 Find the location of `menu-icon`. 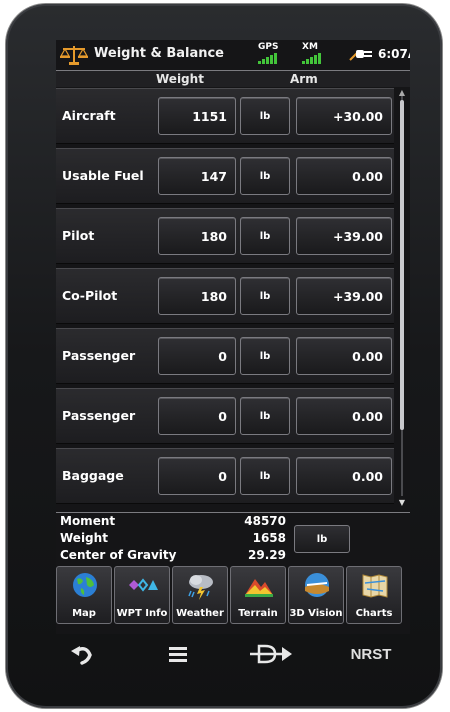

menu-icon is located at coordinates (178, 654).